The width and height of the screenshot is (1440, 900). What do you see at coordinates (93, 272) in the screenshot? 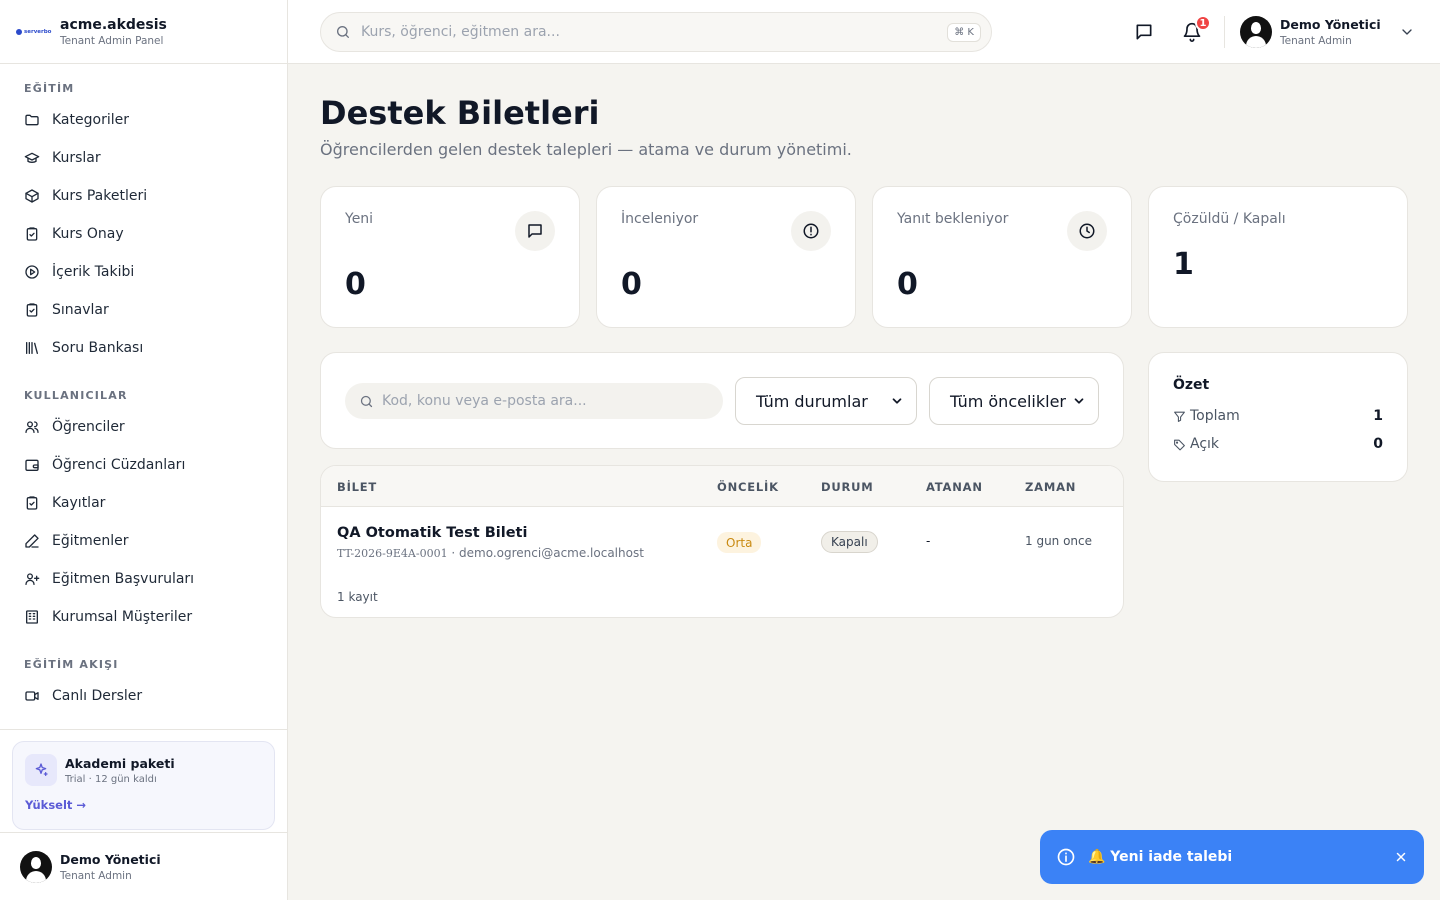
I see `sidebar-item-label: İçerik Takibi` at bounding box center [93, 272].